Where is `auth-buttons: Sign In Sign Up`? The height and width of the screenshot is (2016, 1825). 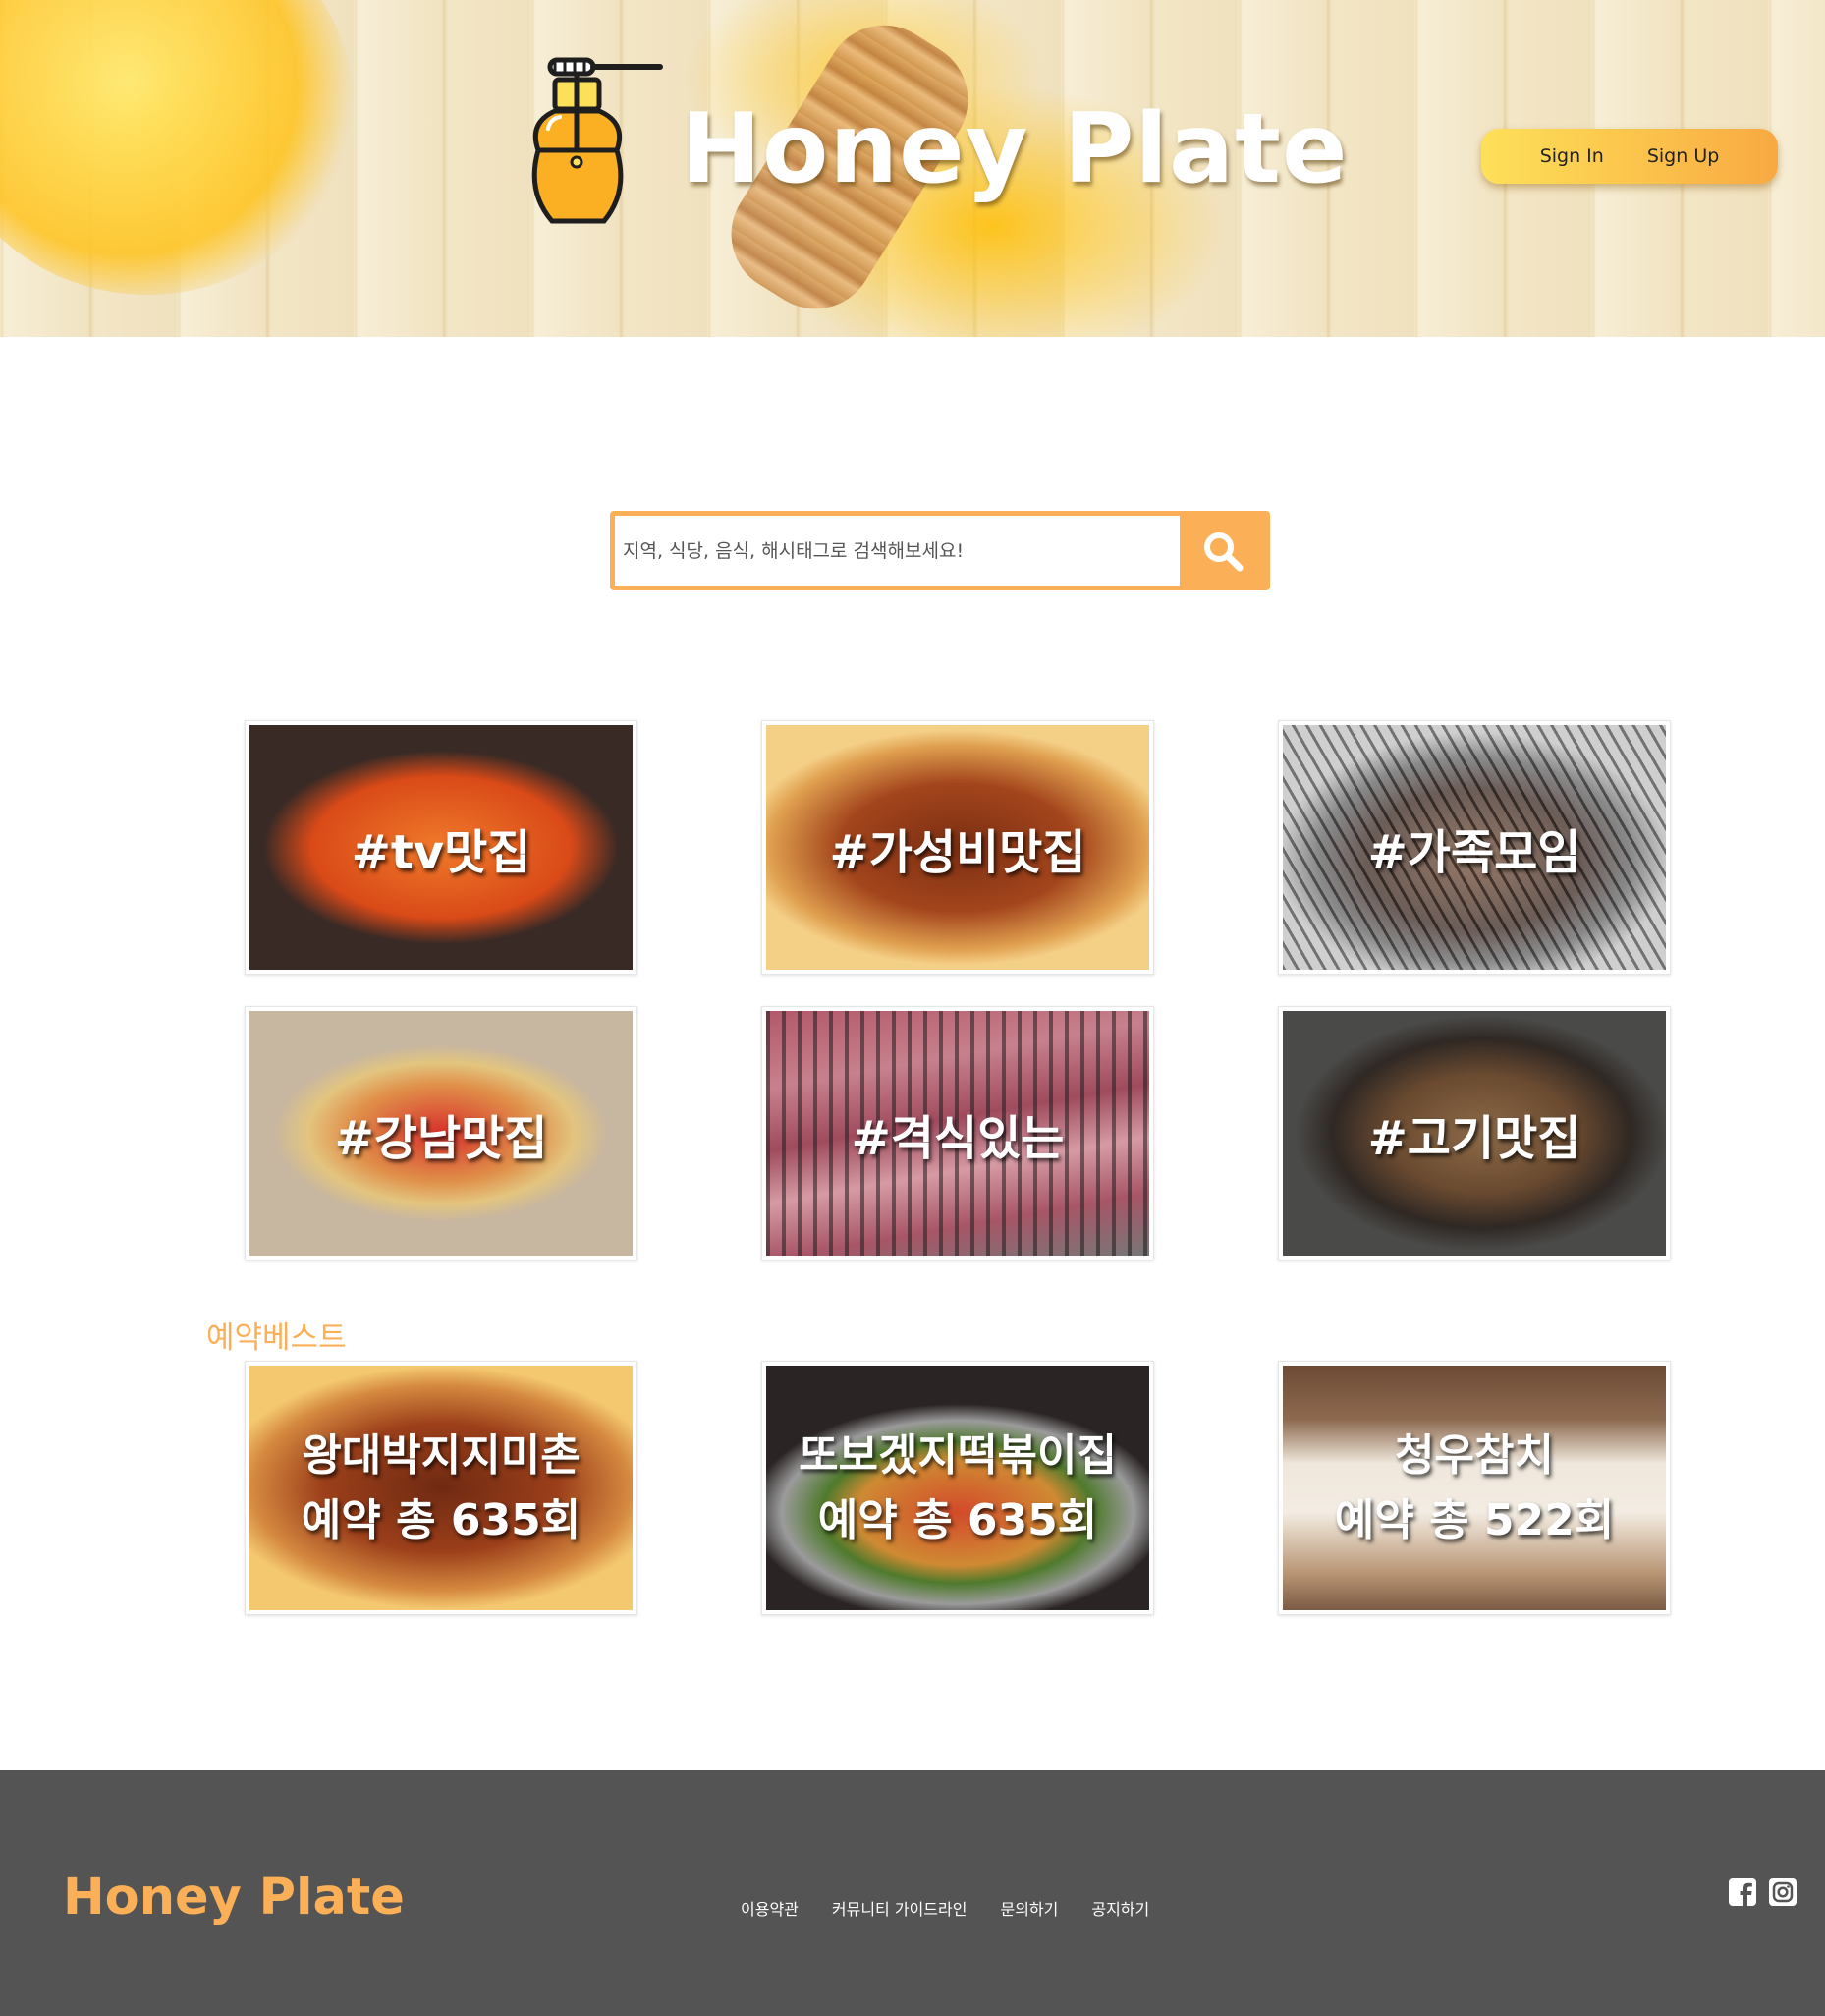 auth-buttons: Sign In Sign Up is located at coordinates (1629, 156).